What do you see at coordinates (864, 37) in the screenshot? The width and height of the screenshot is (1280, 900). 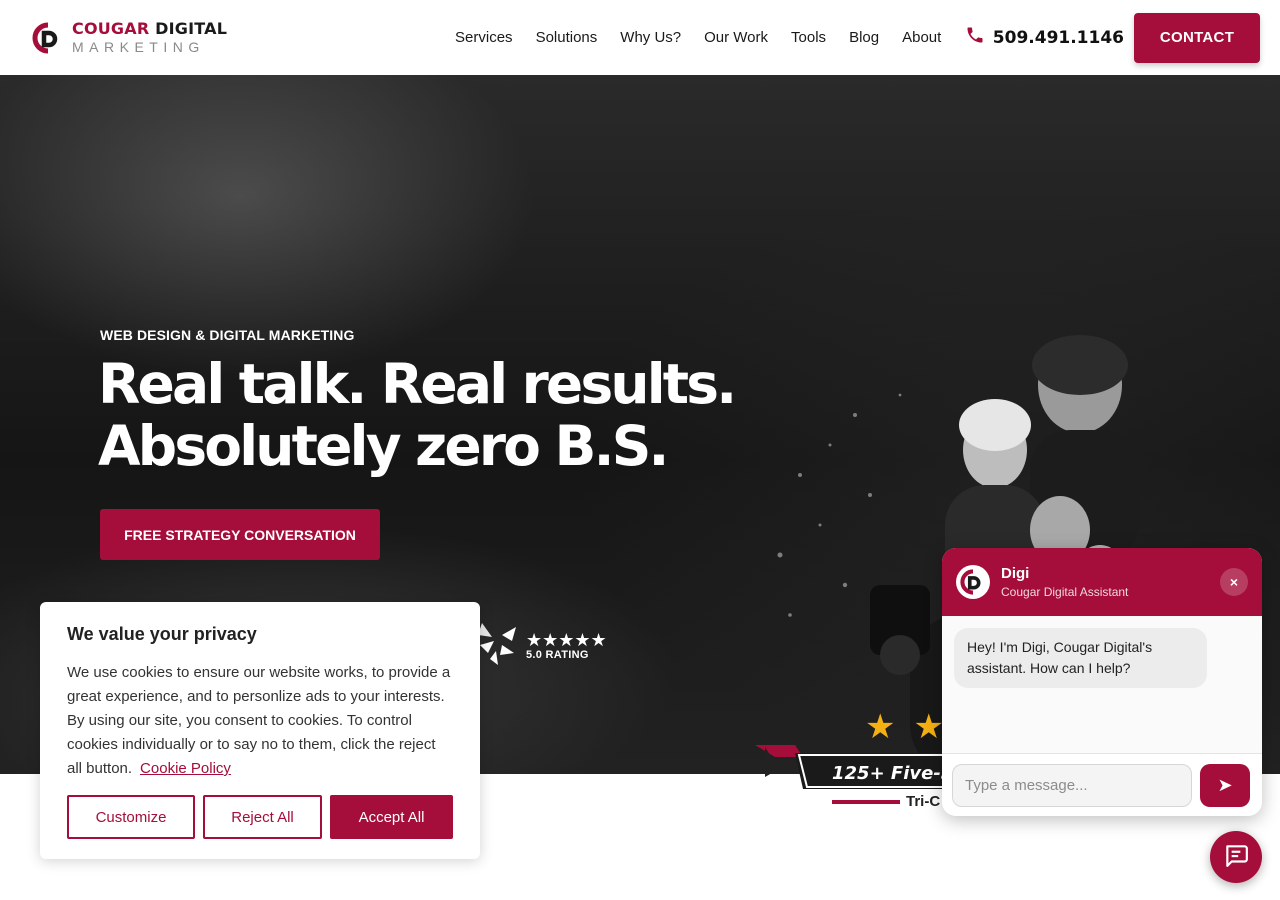 I see `nav-item-blog: Blog` at bounding box center [864, 37].